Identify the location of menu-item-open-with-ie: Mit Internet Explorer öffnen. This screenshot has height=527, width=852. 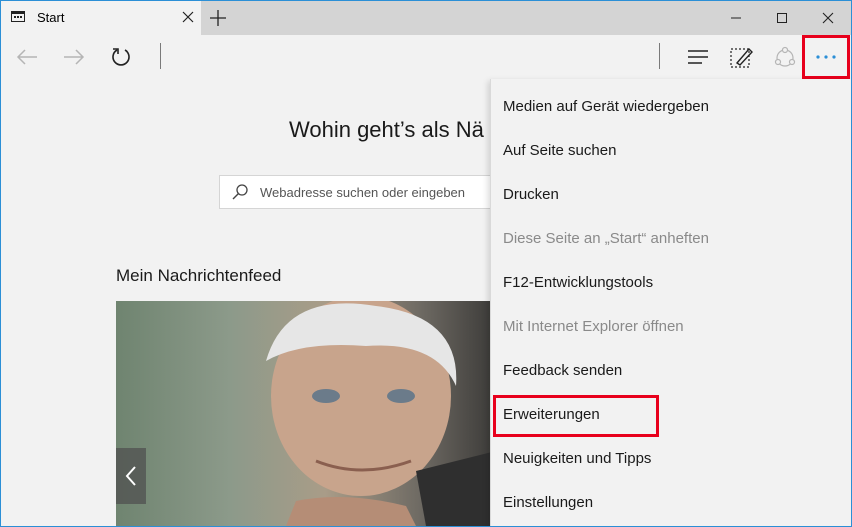
(593, 326).